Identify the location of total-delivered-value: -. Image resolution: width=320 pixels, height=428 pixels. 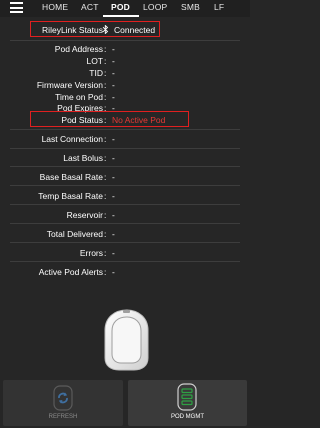
(113, 234).